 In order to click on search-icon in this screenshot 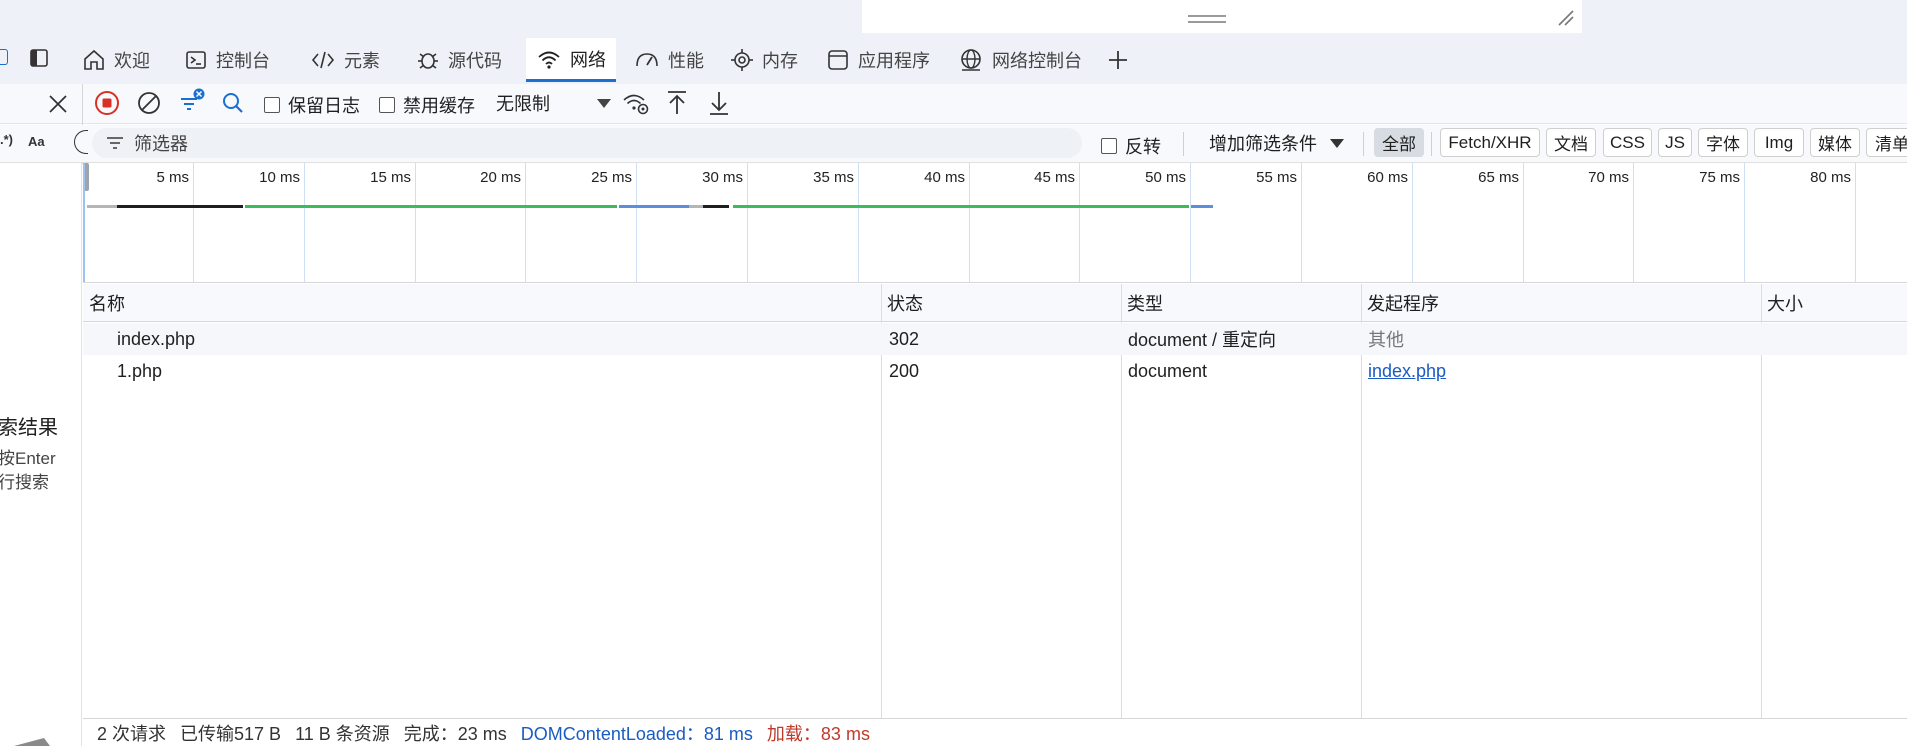, I will do `click(233, 103)`.